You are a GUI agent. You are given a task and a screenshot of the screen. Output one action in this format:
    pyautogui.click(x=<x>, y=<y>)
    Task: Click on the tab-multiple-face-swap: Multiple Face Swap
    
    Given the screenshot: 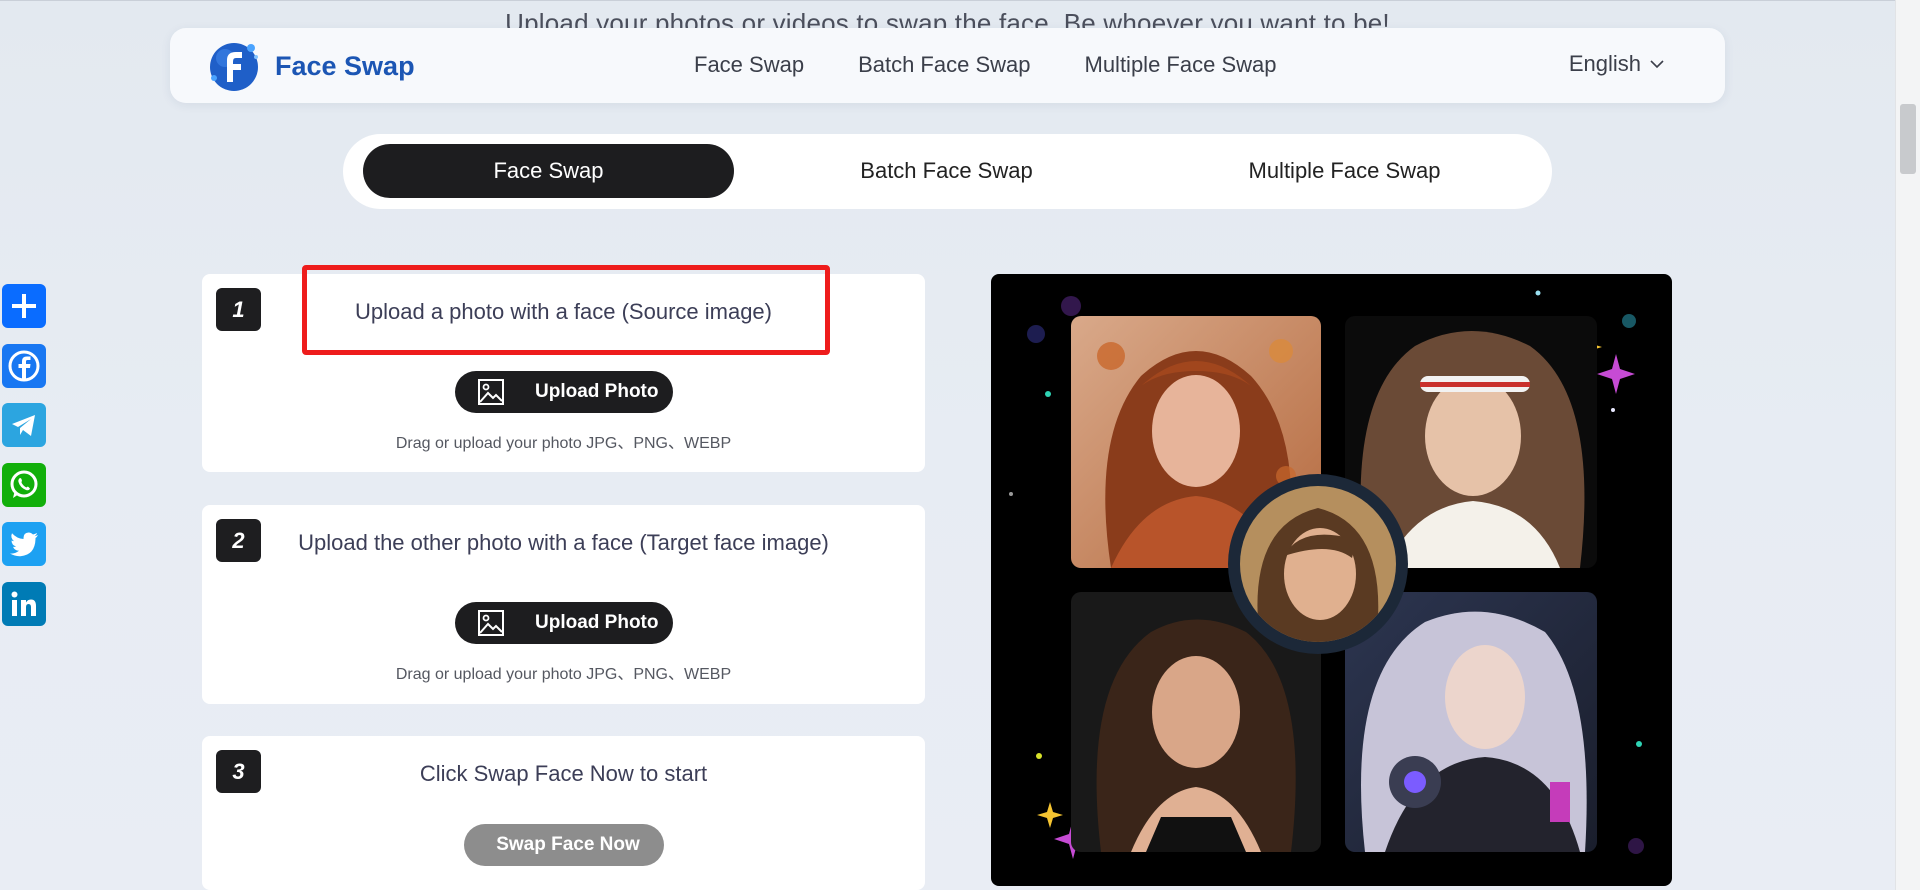 What is the action you would take?
    pyautogui.click(x=1344, y=171)
    